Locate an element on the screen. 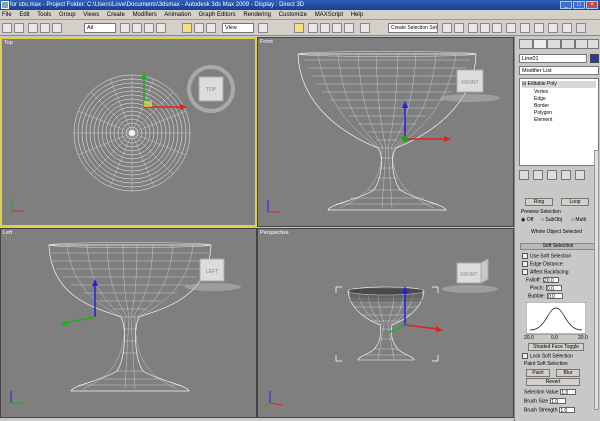 The width and height of the screenshot is (600, 421). quick-render-icon is located at coordinates (567, 28).